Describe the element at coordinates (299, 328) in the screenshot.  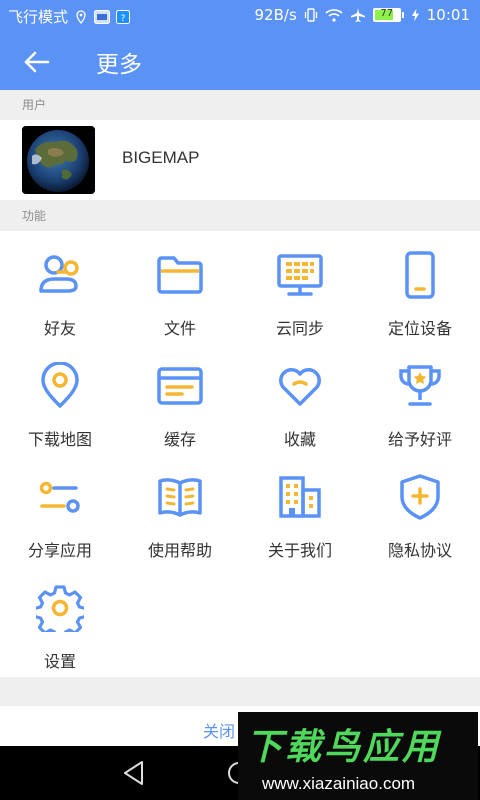
I see `function-label: 云同步` at that location.